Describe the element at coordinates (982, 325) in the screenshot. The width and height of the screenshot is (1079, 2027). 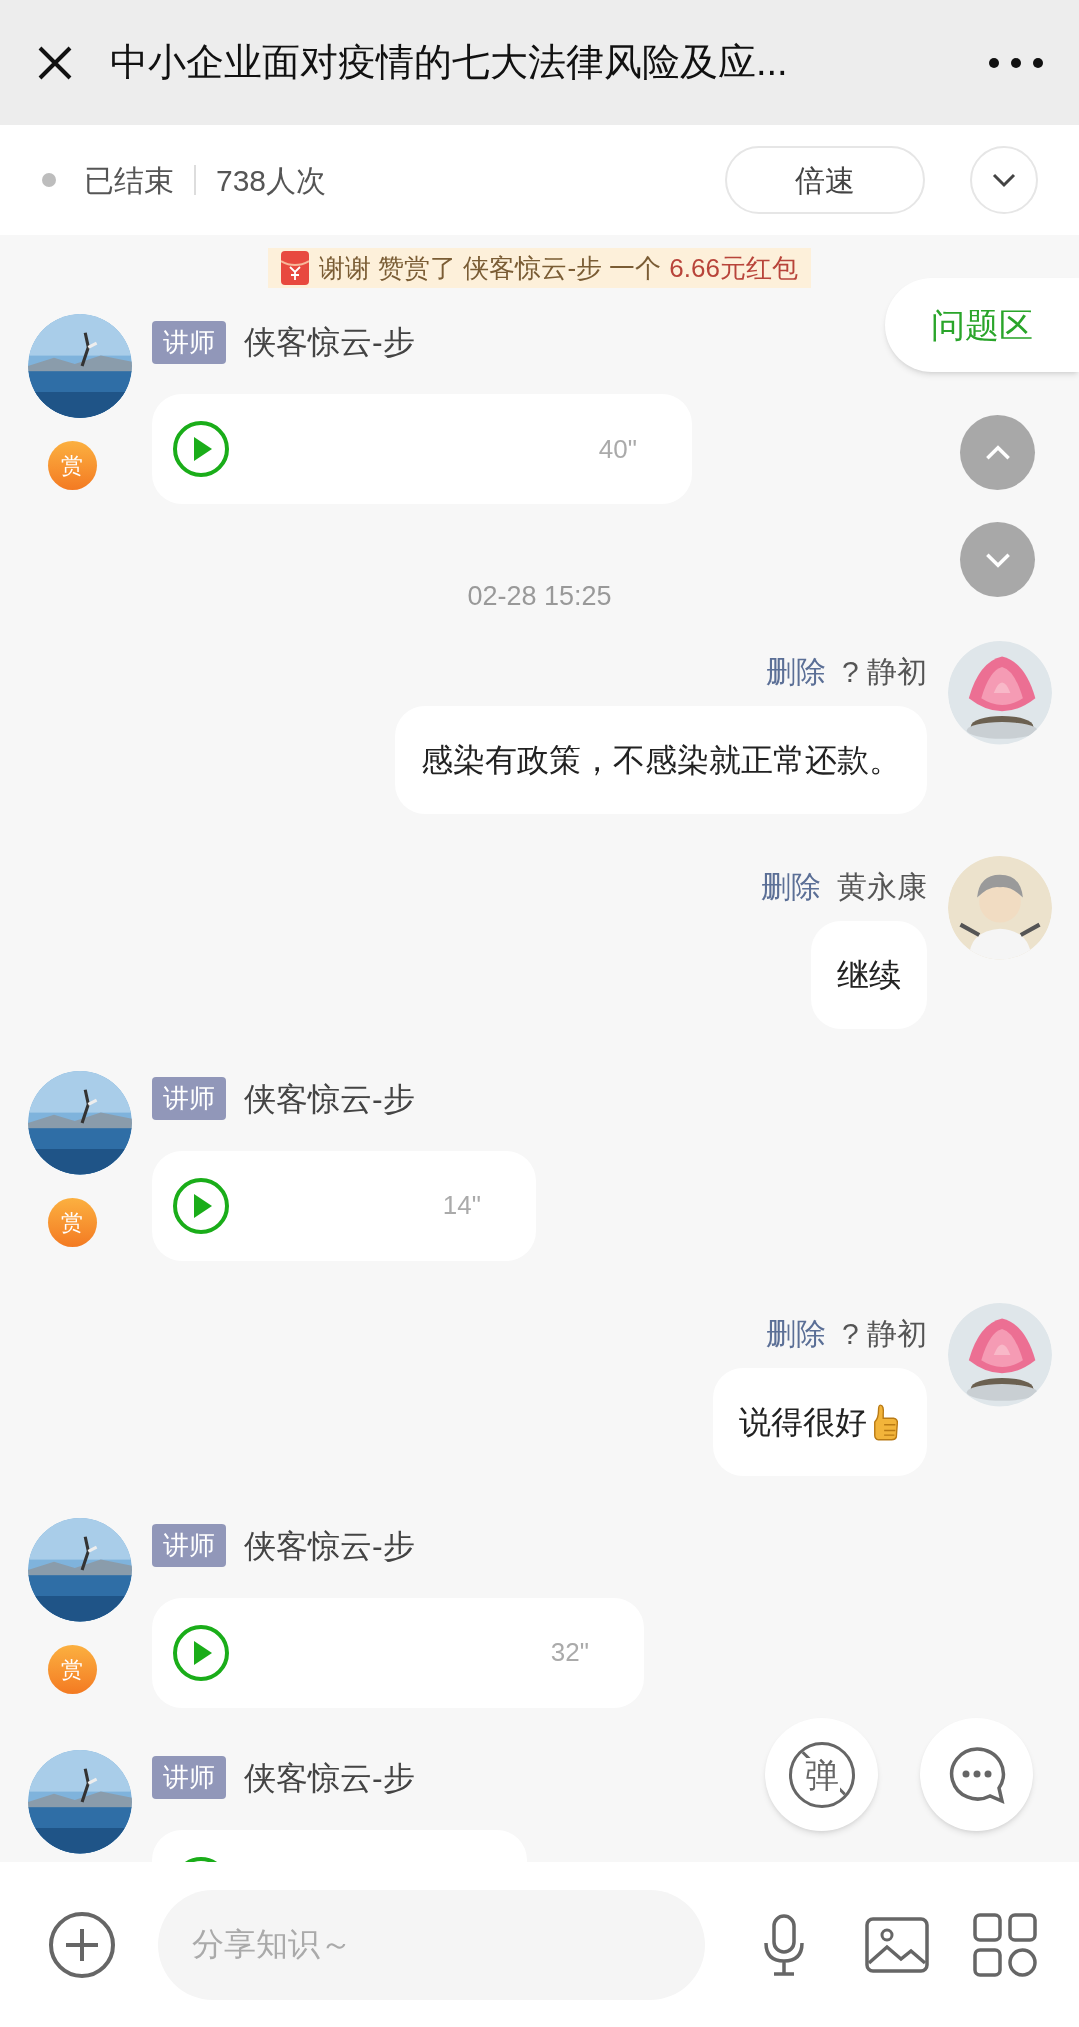
I see `question-tab: 问题区` at that location.